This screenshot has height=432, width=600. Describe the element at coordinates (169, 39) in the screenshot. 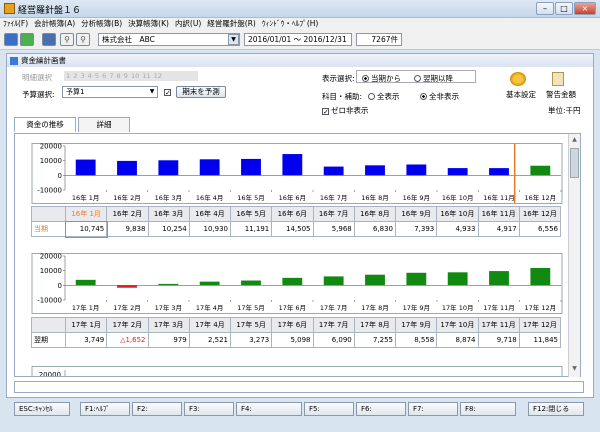

I see `company-select: 株式会社 ABC` at that location.